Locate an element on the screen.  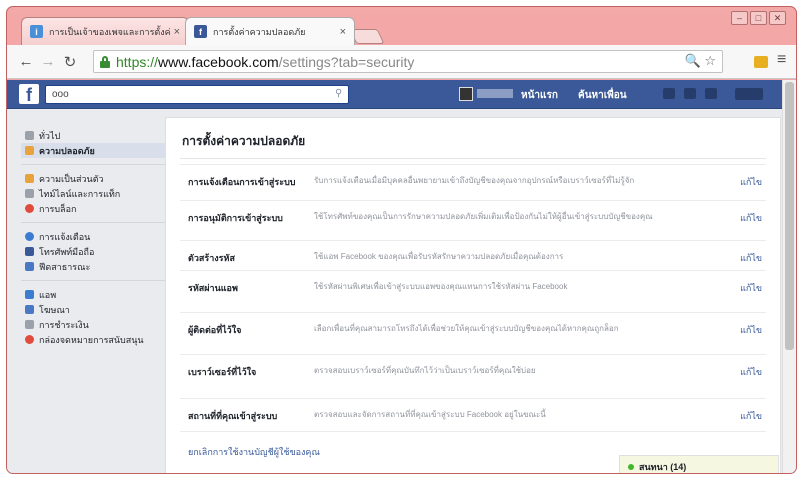
setting-label: การแจ้งเตือนการเข้าสู่ระบบ is located at coordinates (242, 182).